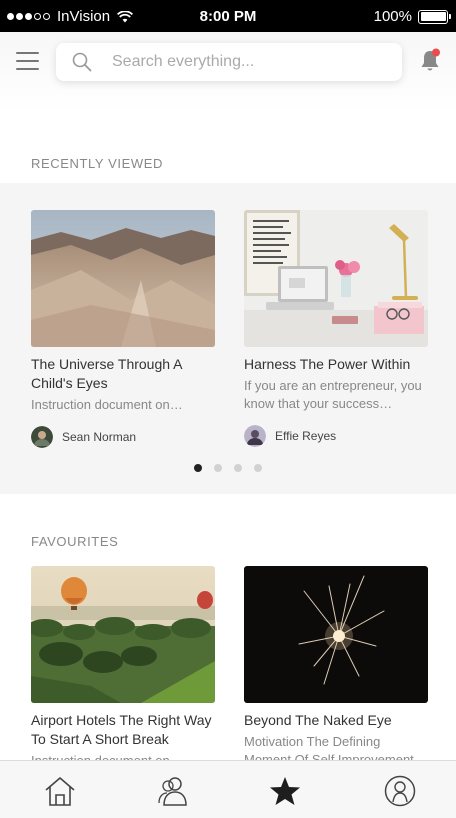  What do you see at coordinates (336, 634) in the screenshot?
I see `card-image-sparkler` at bounding box center [336, 634].